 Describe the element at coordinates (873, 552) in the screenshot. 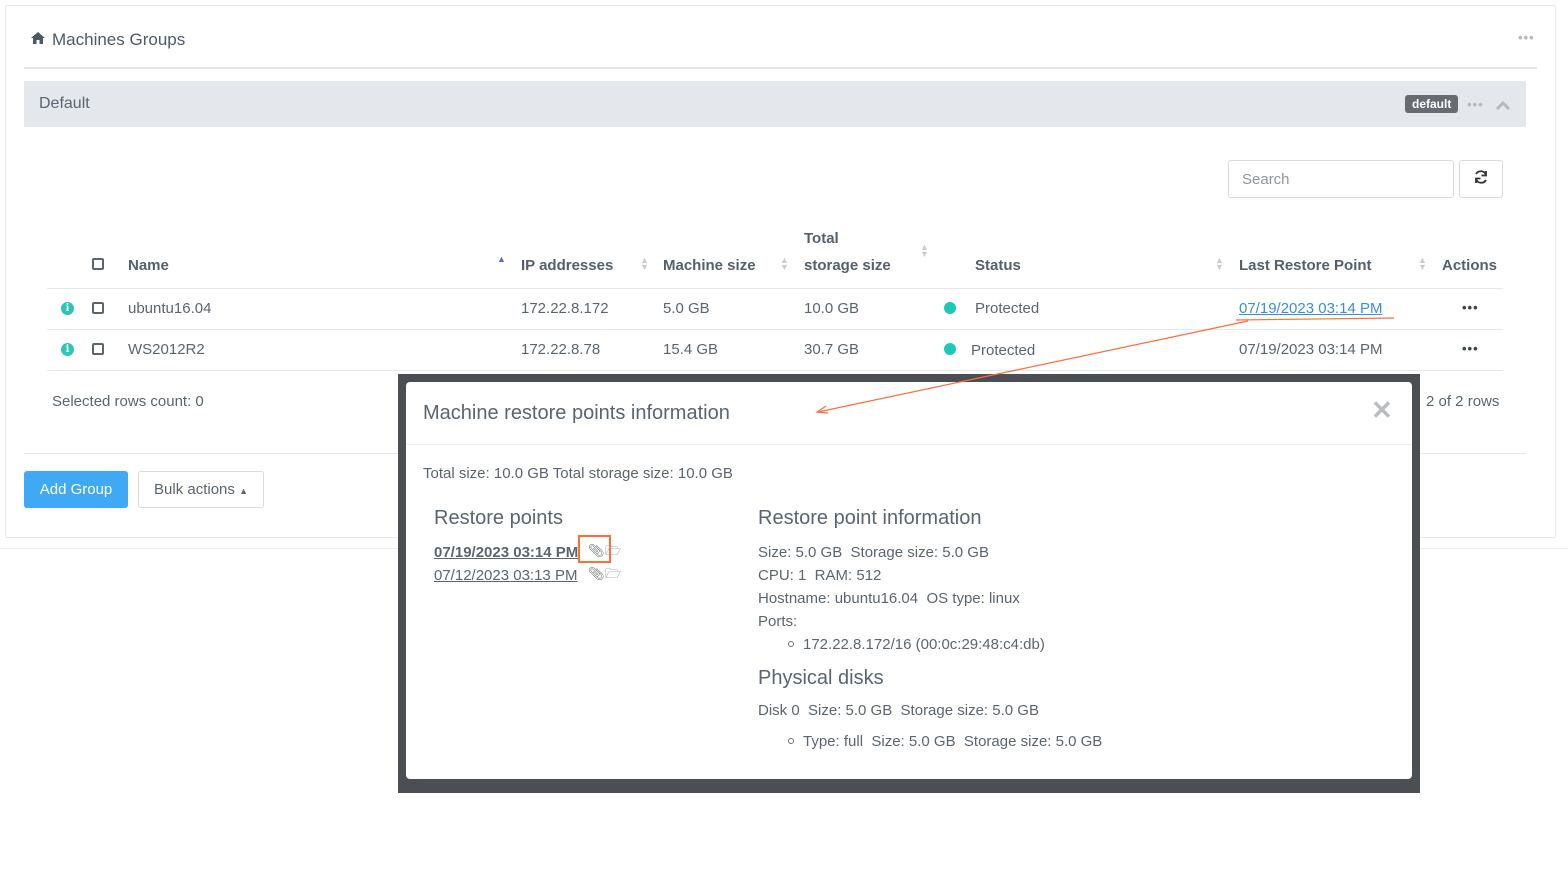

I see `info-size: Size: 5.0 GB Storage size: 5.0 GB` at that location.